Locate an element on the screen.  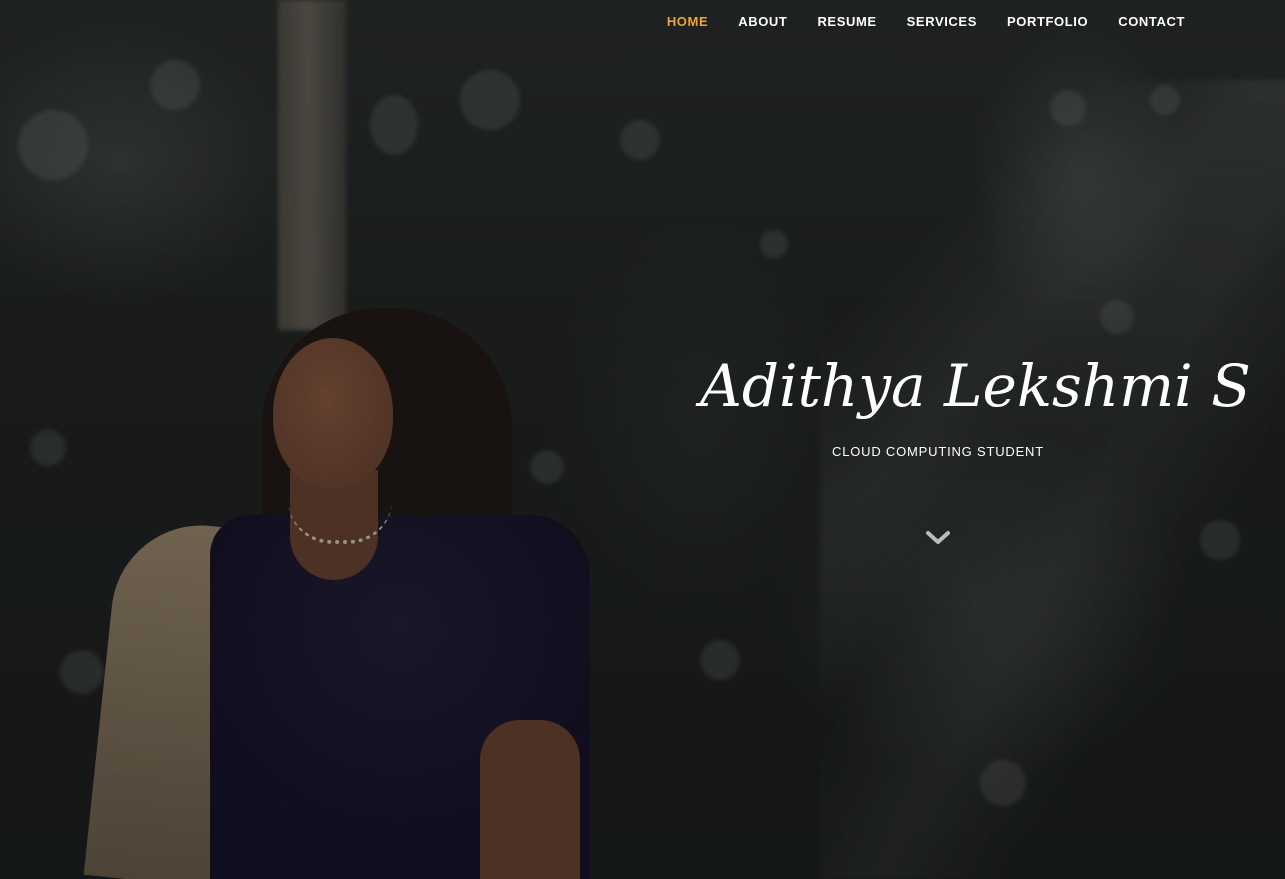
scroll-down-button is located at coordinates (938, 538).